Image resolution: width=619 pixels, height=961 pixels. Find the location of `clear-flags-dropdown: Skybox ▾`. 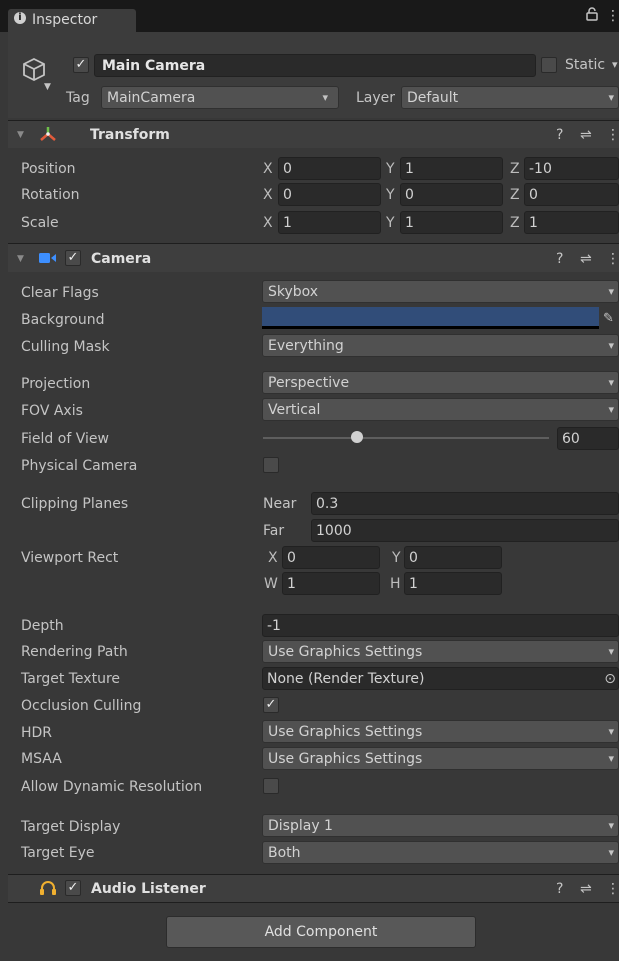

clear-flags-dropdown: Skybox ▾ is located at coordinates (440, 291).